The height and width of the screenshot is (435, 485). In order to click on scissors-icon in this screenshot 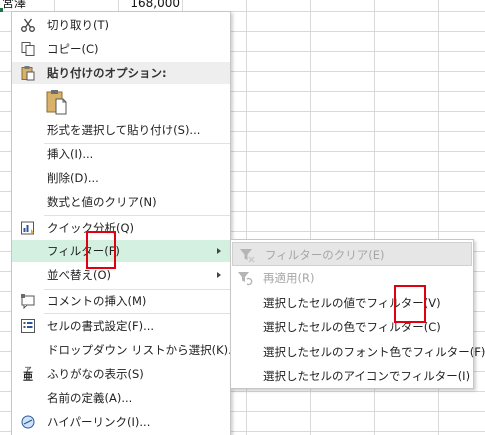, I will do `click(28, 25)`.